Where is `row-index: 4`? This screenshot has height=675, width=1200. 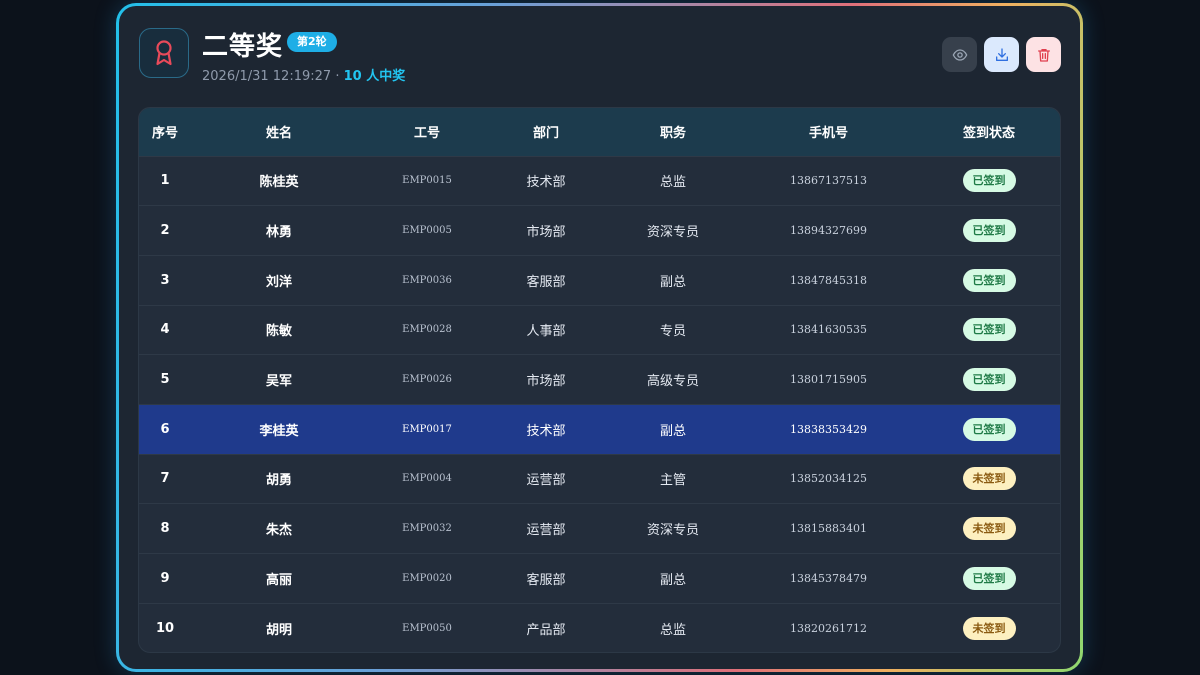
row-index: 4 is located at coordinates (165, 330).